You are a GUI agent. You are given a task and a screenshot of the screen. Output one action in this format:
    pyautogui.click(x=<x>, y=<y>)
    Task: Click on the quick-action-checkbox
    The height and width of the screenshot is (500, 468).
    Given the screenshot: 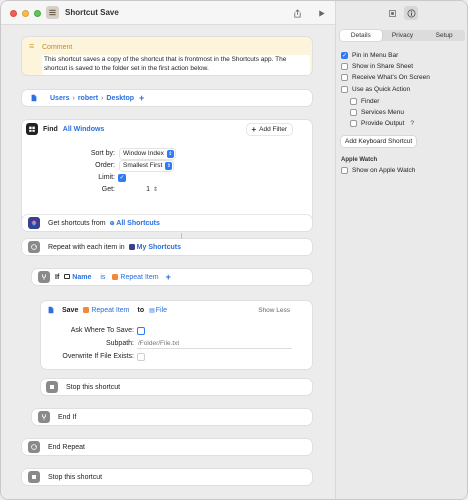 What is the action you would take?
    pyautogui.click(x=344, y=89)
    